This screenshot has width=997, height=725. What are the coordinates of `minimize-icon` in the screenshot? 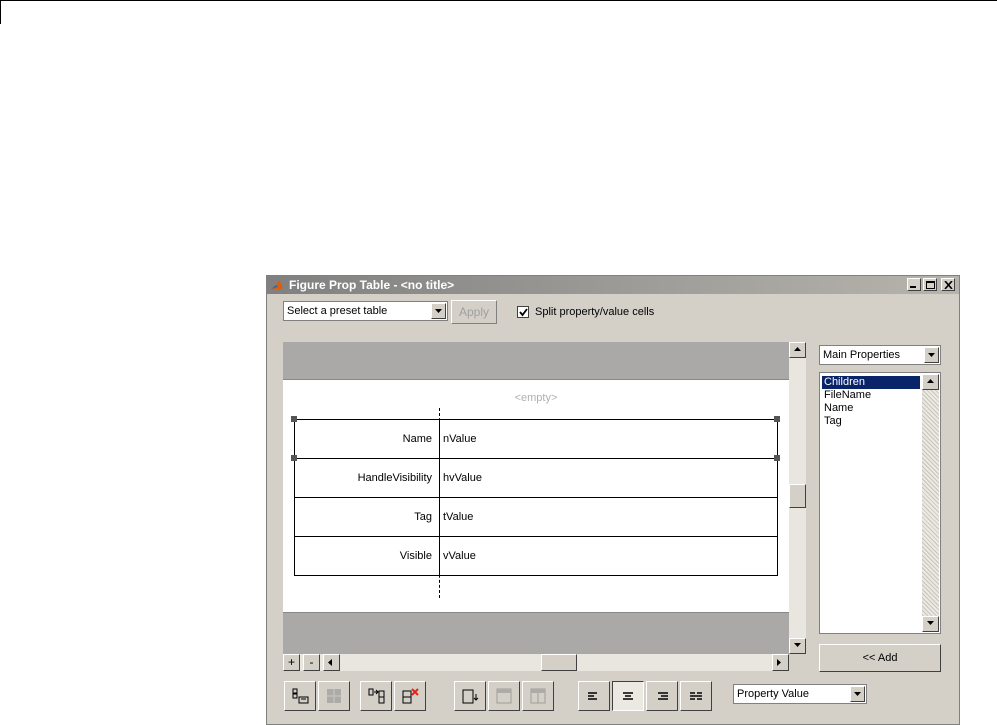 It's located at (913, 287).